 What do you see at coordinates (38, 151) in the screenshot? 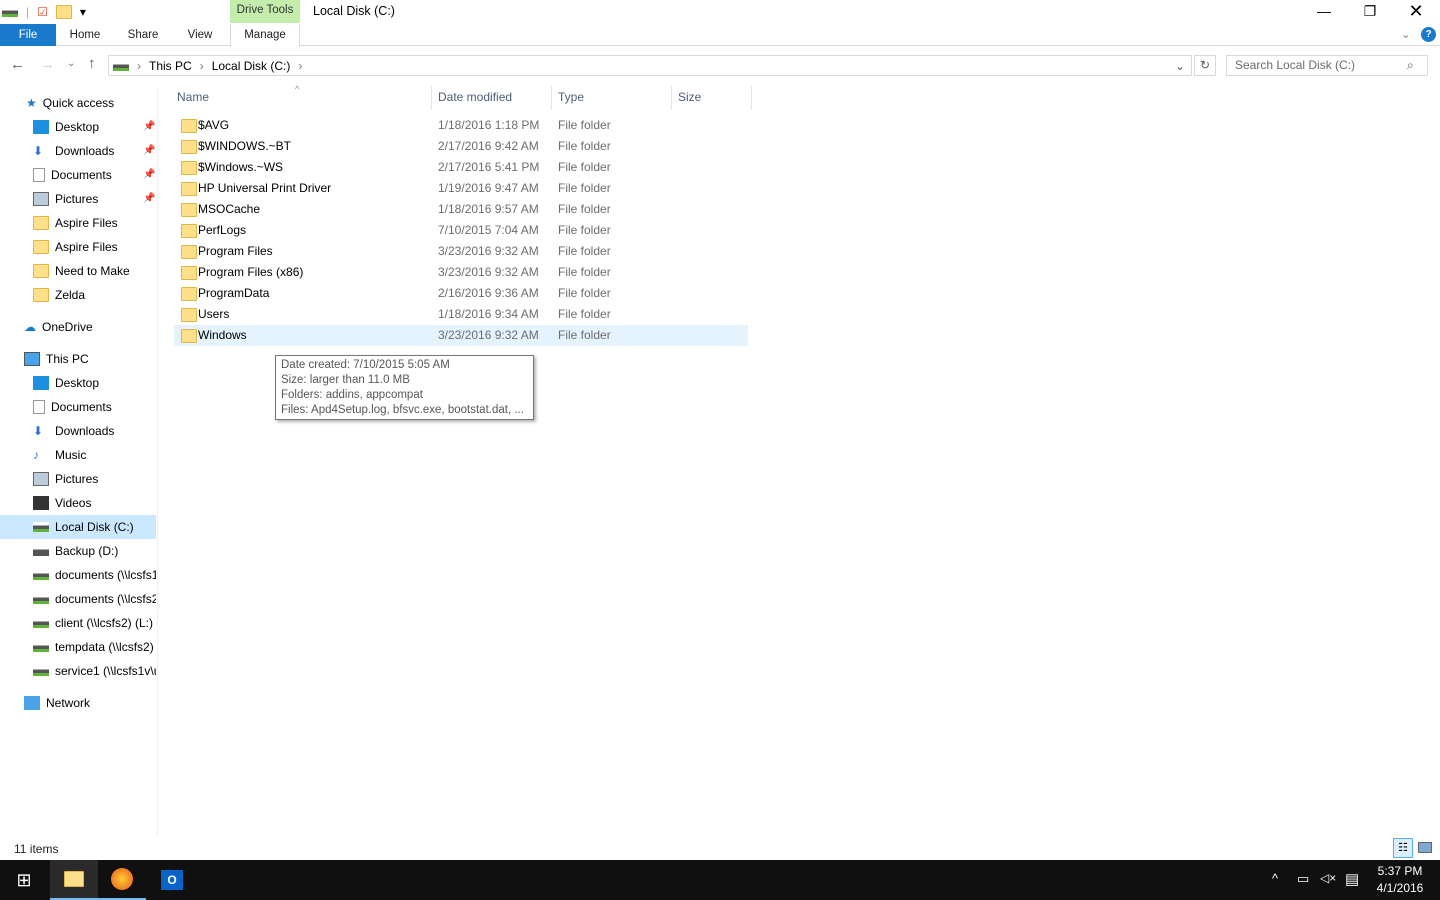
I see `download-icon: ⬇` at bounding box center [38, 151].